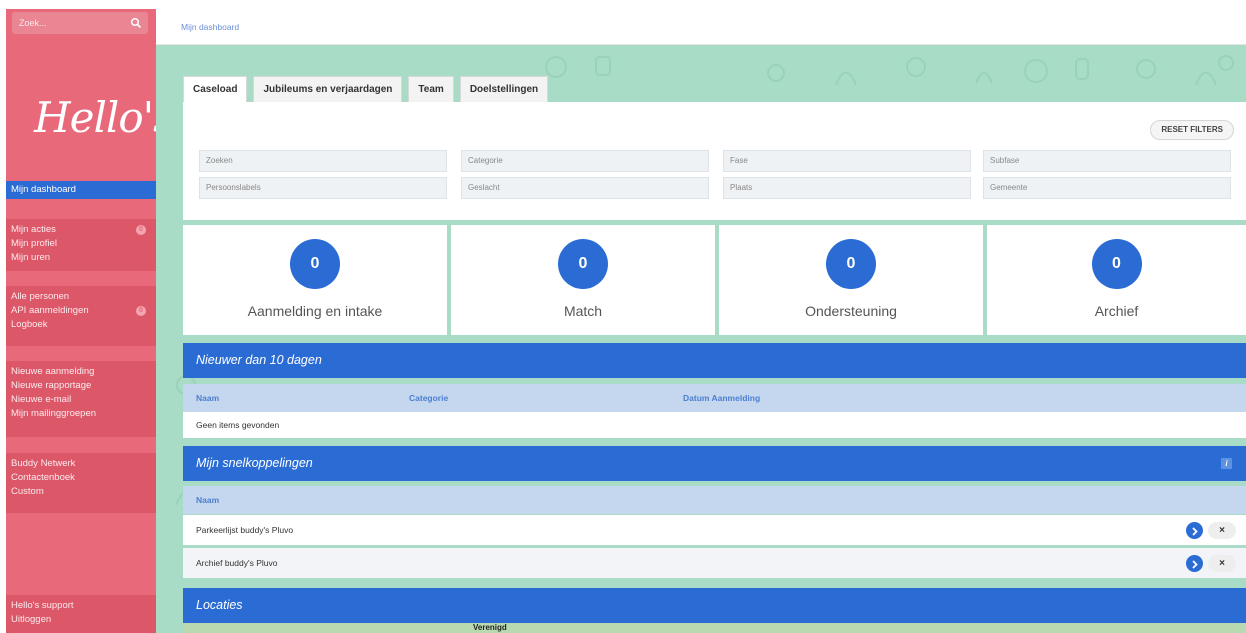 Image resolution: width=1246 pixels, height=633 pixels. Describe the element at coordinates (490, 627) in the screenshot. I see `map-label: Verenigd` at that location.